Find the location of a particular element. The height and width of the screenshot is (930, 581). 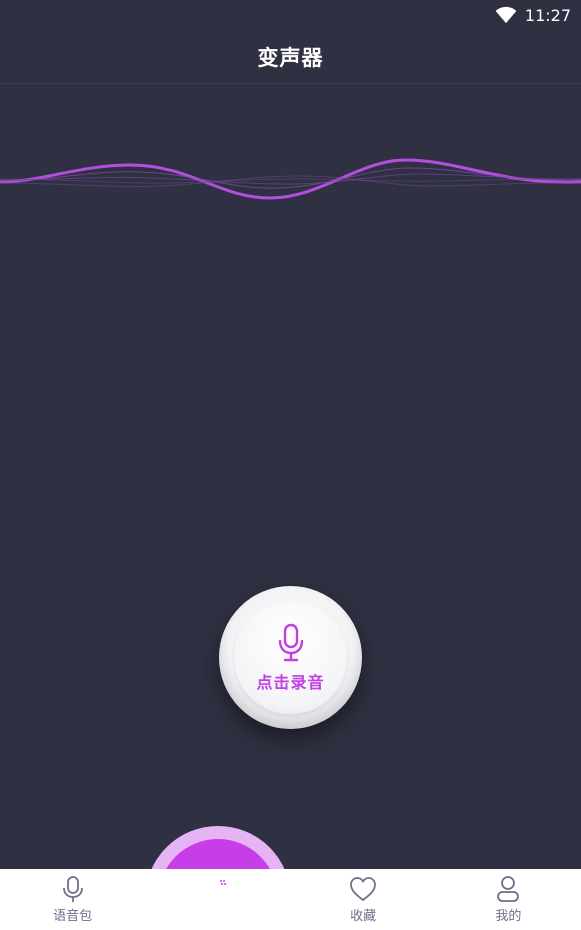

wifi-icon is located at coordinates (506, 15).